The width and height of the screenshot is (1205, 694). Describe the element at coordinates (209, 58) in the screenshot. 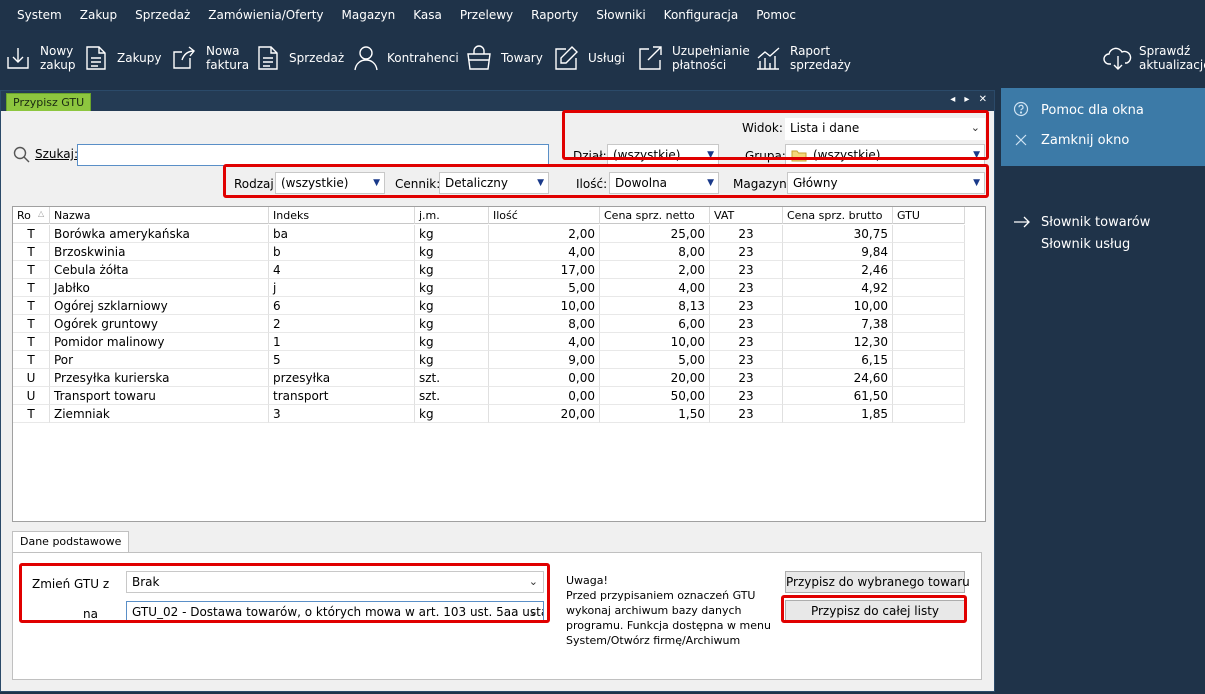

I see `new-invoice-button: Nowa faktura` at that location.